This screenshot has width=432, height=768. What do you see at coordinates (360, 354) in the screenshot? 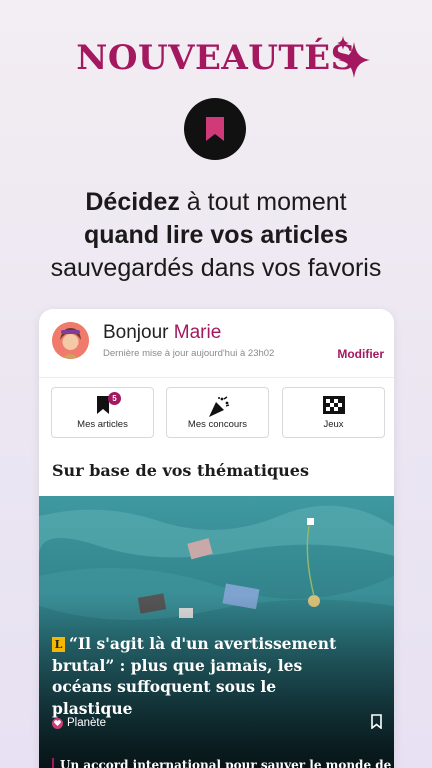
I see `modify-button: Modifier` at bounding box center [360, 354].